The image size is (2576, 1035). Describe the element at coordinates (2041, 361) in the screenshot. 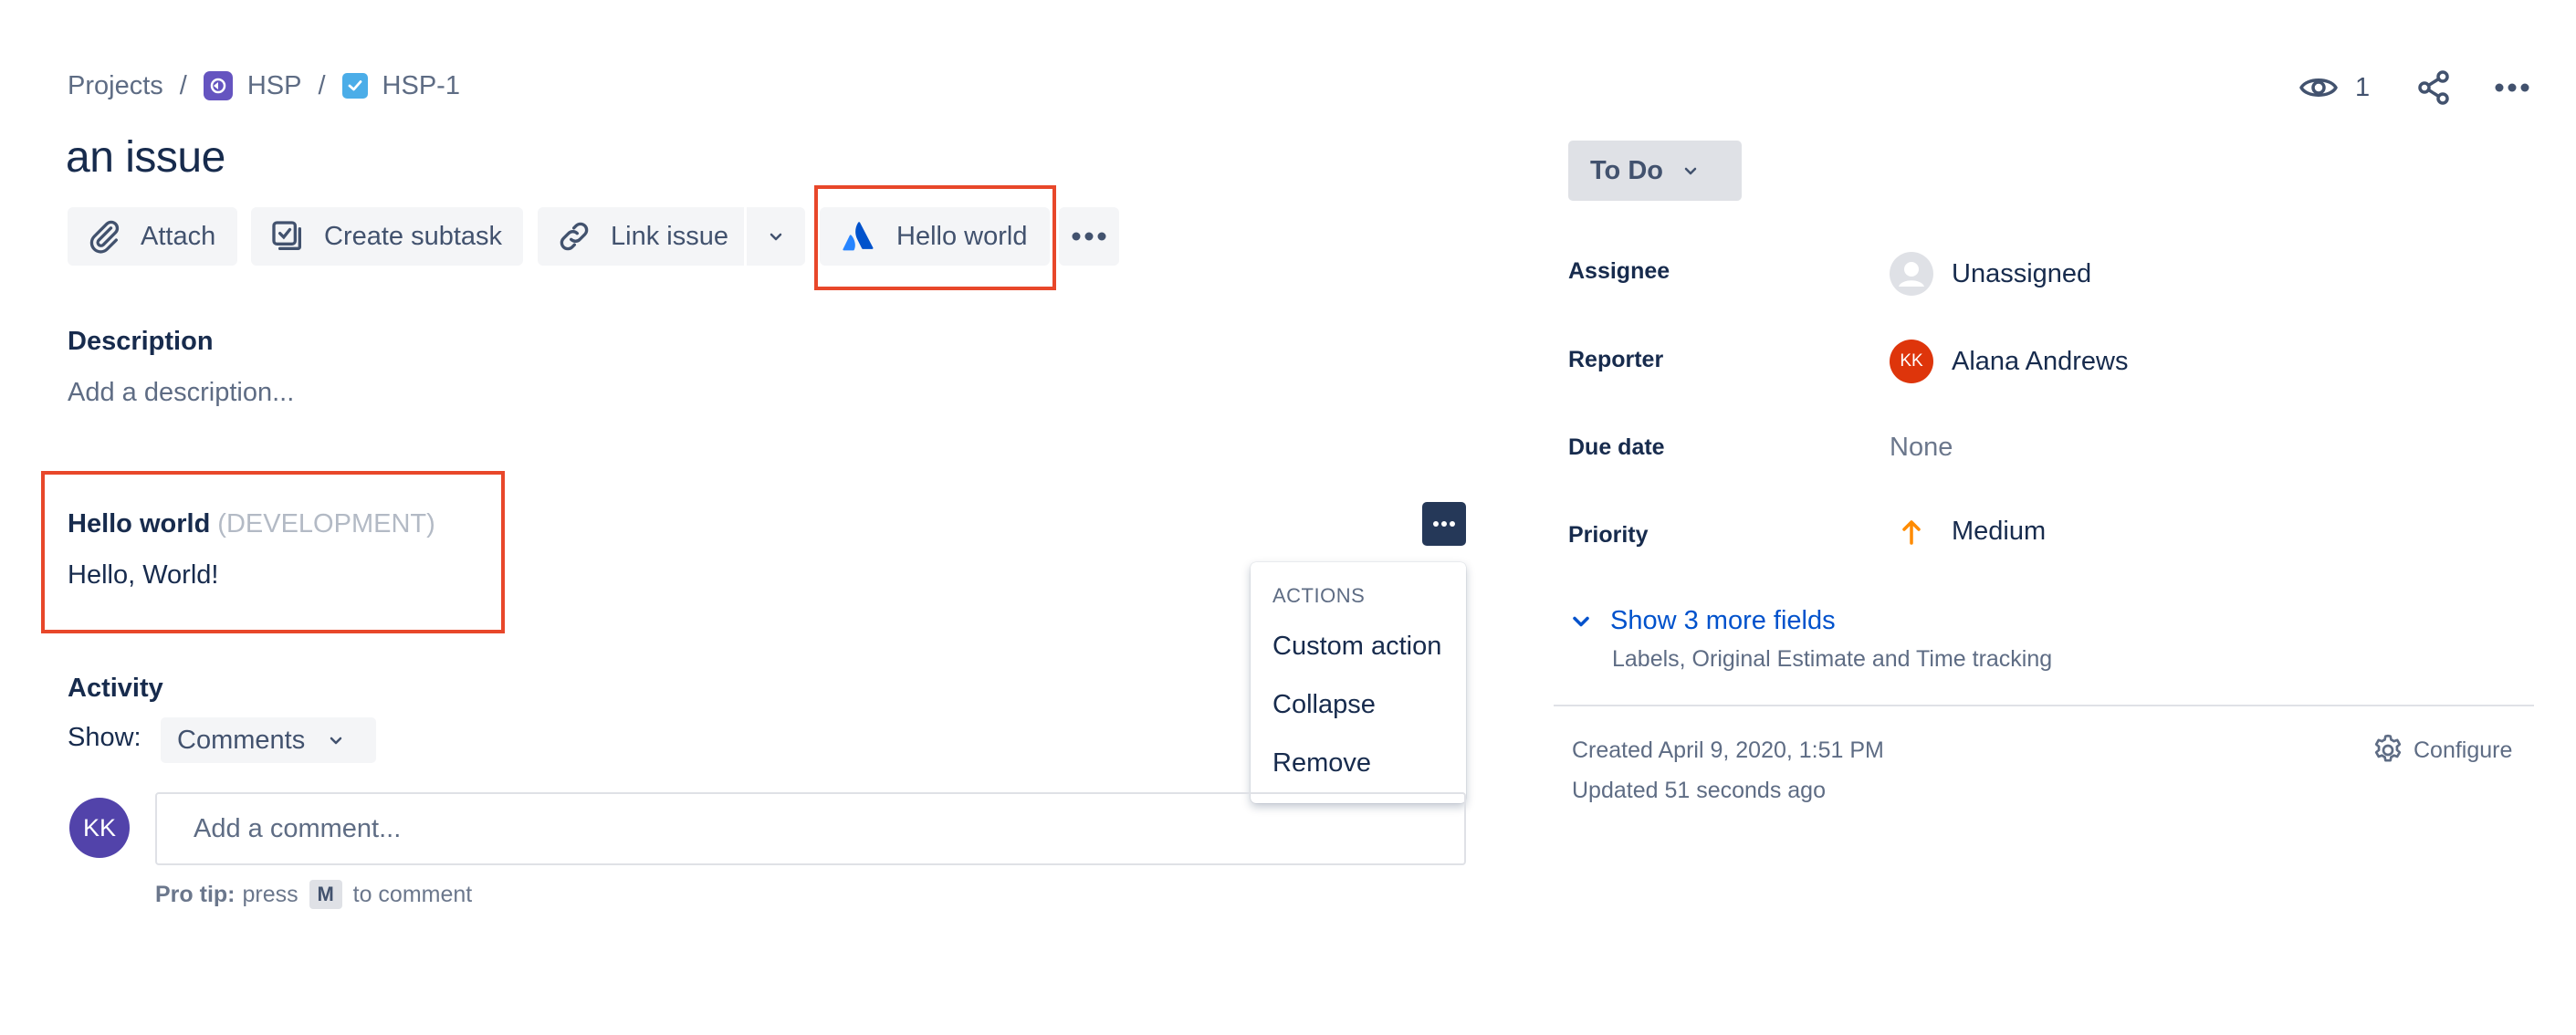

I see `reporter-value: Alana Andrews` at that location.